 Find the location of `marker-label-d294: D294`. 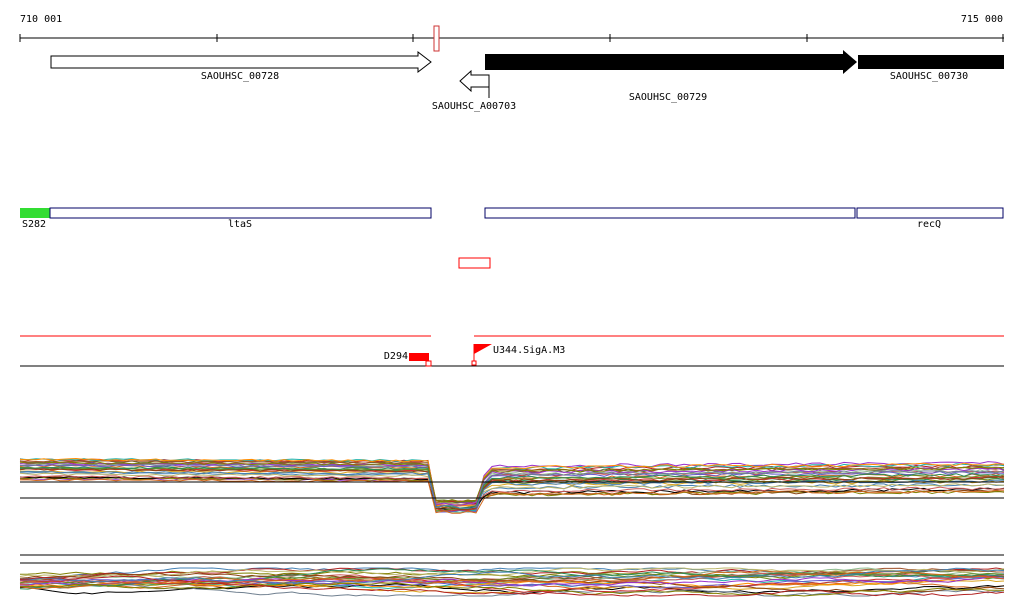

marker-label-d294: D294 is located at coordinates (396, 357).